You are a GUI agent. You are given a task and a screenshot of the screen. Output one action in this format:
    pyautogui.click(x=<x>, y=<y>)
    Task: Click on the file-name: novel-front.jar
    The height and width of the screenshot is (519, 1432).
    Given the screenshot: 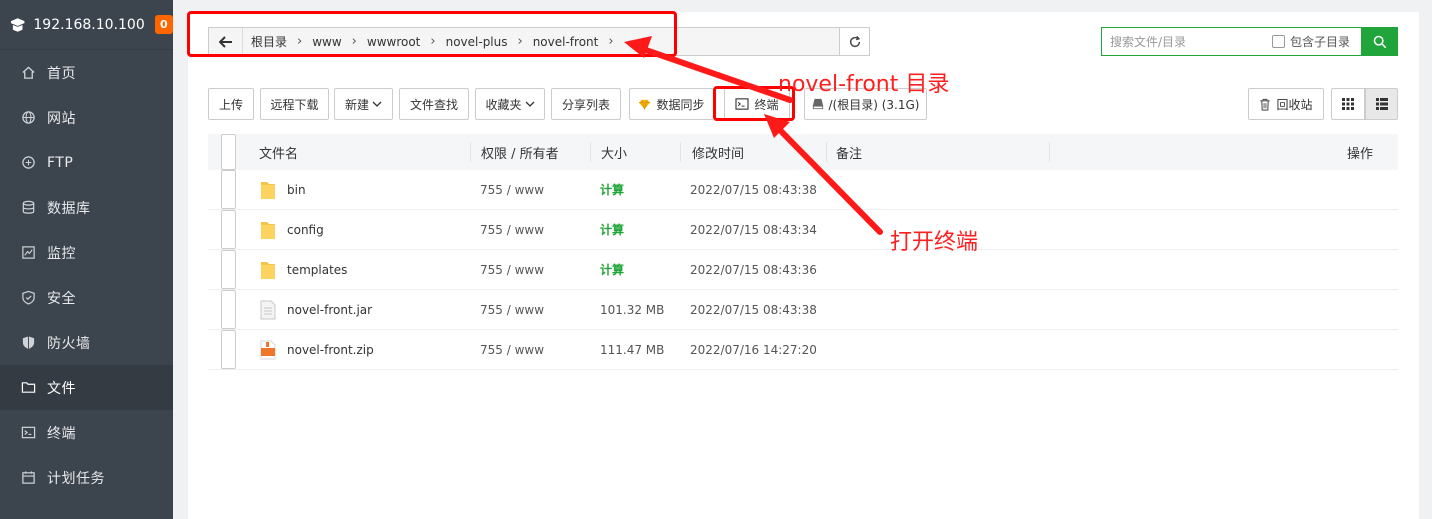 What is the action you would take?
    pyautogui.click(x=329, y=309)
    